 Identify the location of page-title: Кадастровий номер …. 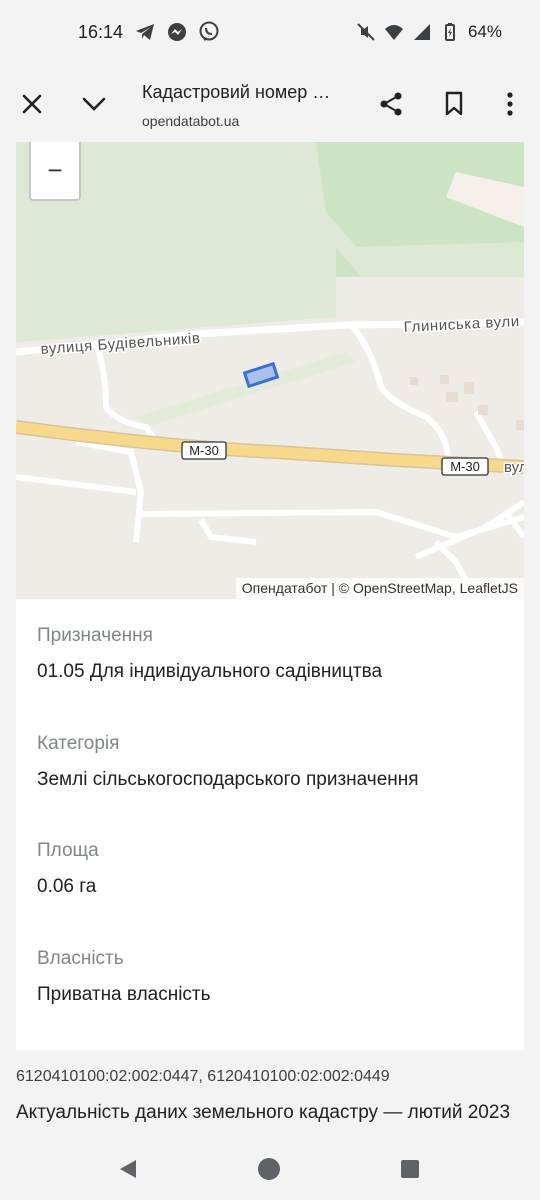
(236, 92).